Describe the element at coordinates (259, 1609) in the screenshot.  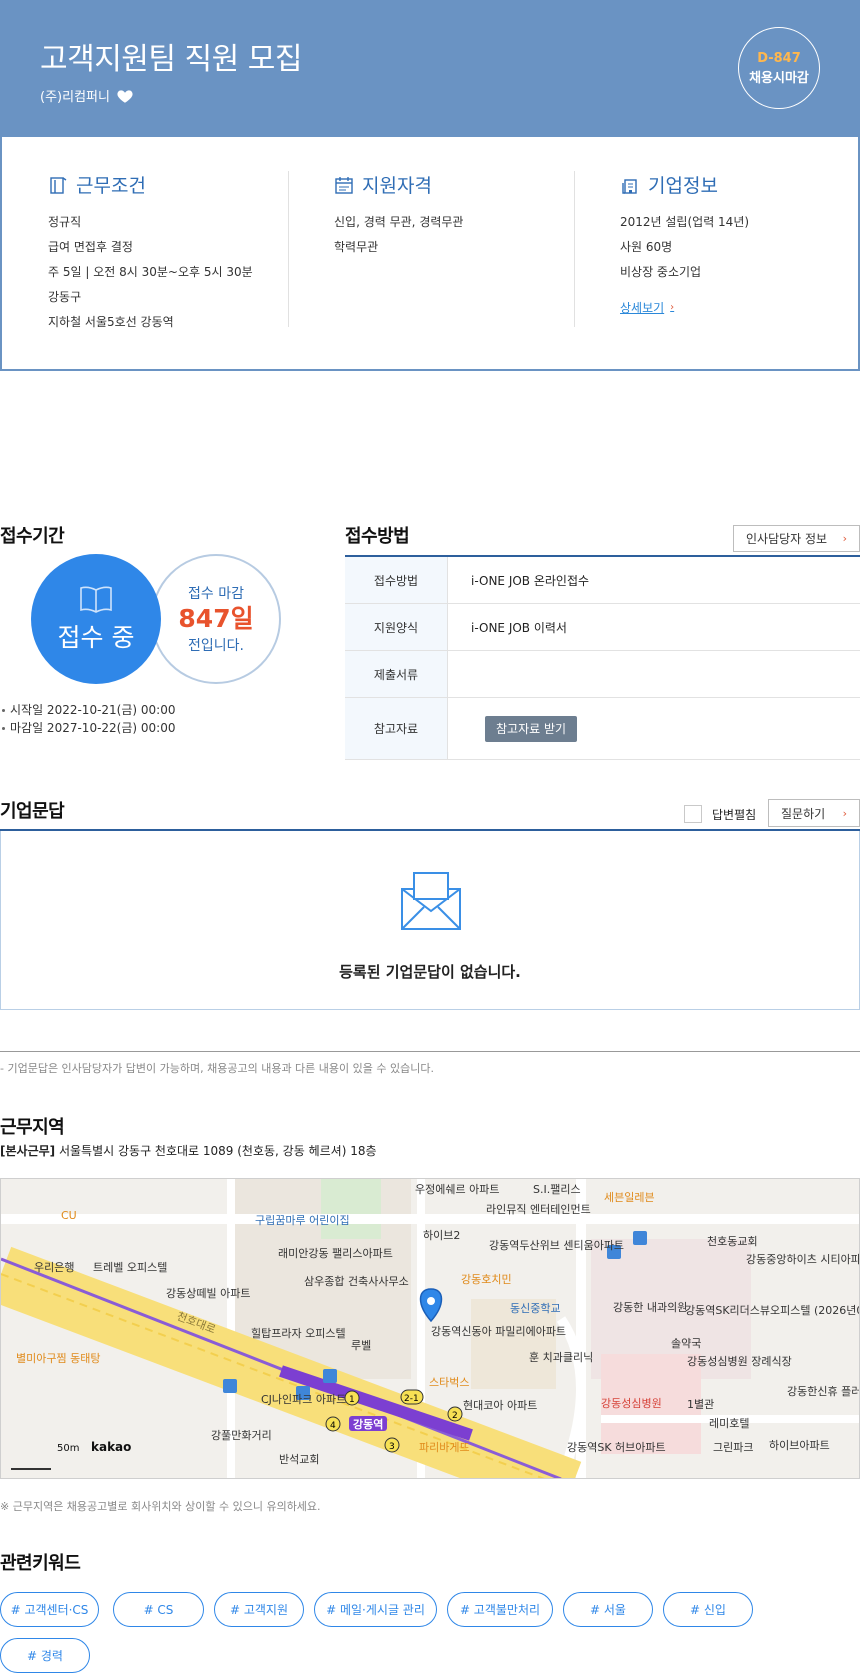
I see `keyword-tag: # 고객지원` at that location.